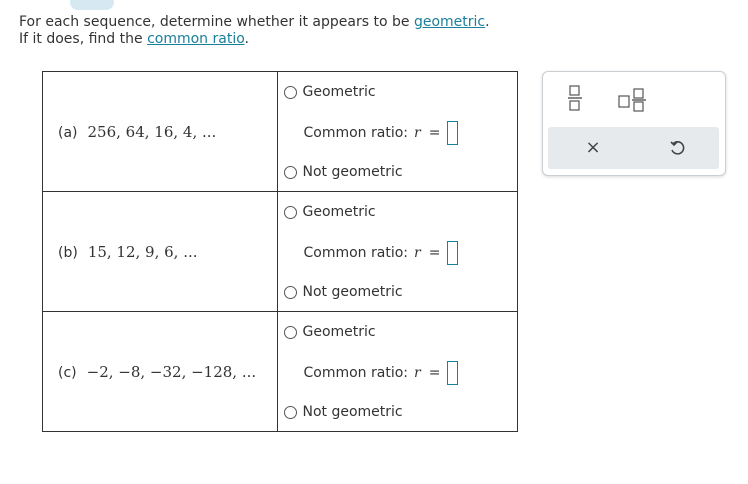 This screenshot has height=484, width=748. I want to click on geometric-link: geometric, so click(449, 22).